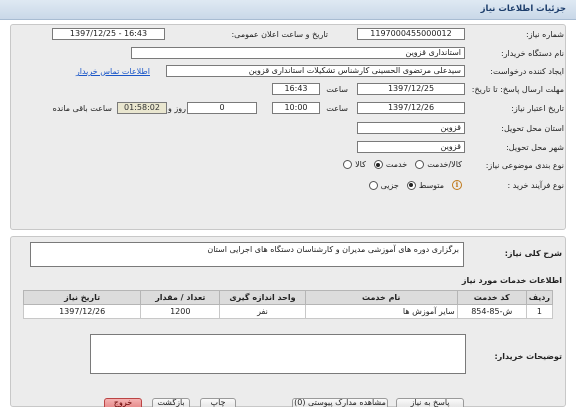 The width and height of the screenshot is (576, 407). Describe the element at coordinates (539, 311) in the screenshot. I see `cell-row-number: 1` at that location.